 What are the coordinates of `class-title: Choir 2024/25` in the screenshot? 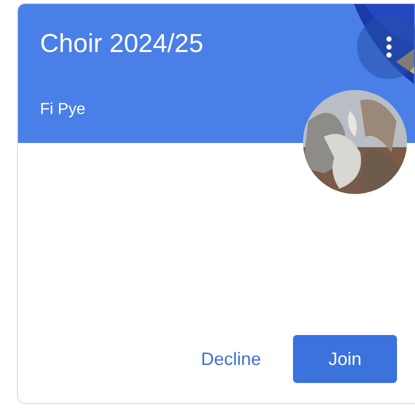 It's located at (122, 43).